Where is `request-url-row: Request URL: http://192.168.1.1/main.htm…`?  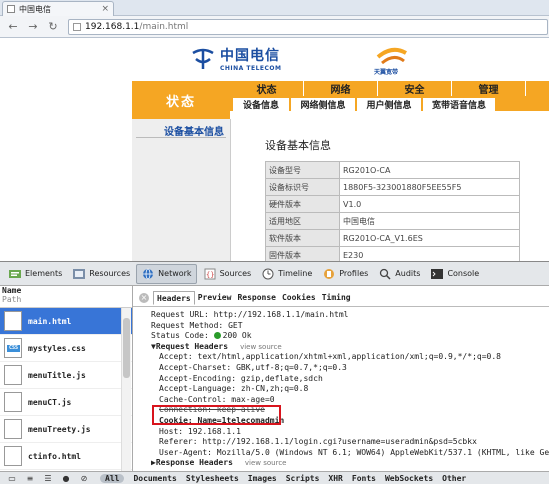
request-url-row: Request URL: http://192.168.1.1/main.htm… is located at coordinates (350, 315).